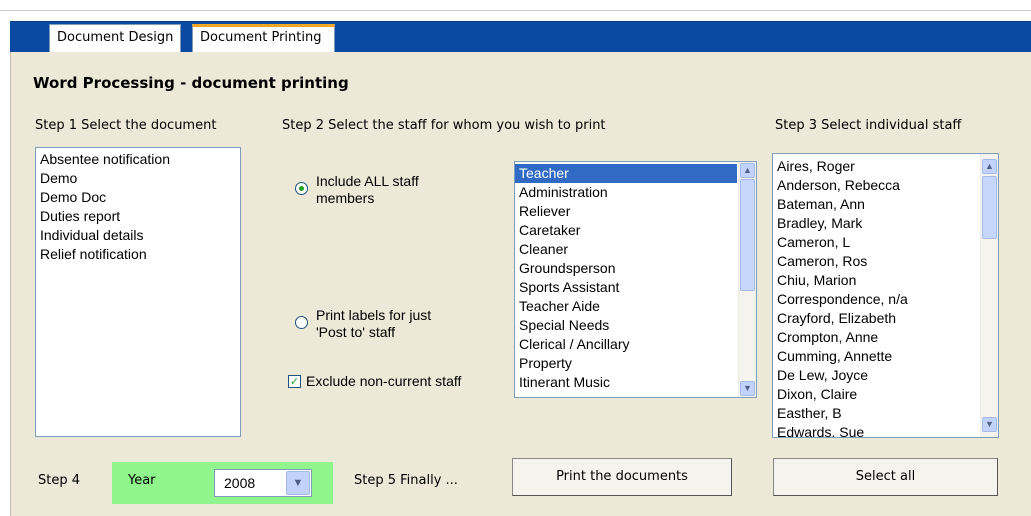 The height and width of the screenshot is (516, 1031). I want to click on list-item: Clerical / Ancillary, so click(626, 344).